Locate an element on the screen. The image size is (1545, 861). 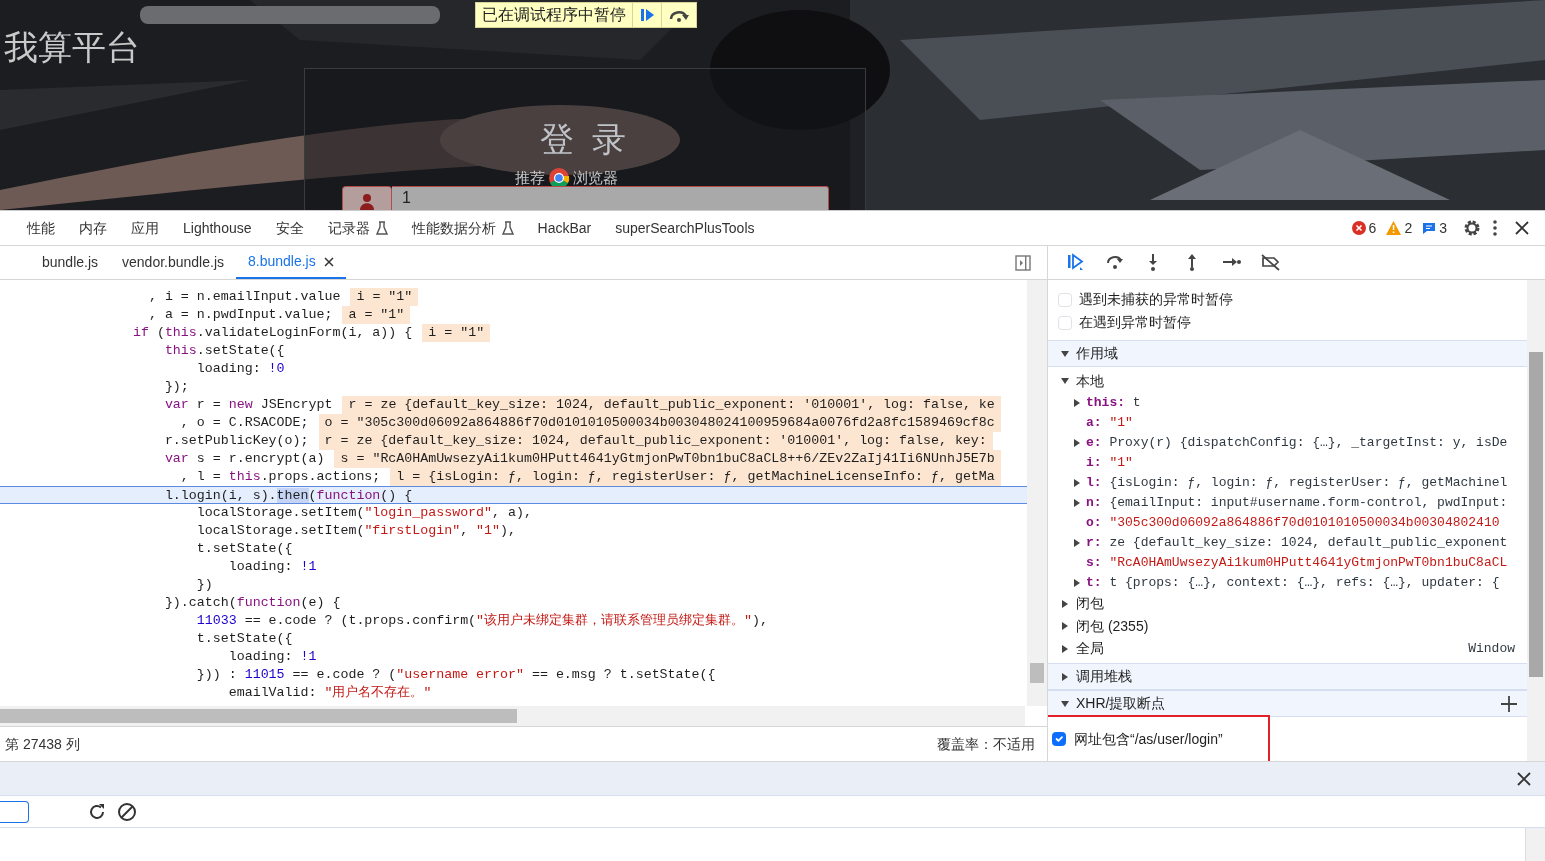
clear-button is located at coordinates (127, 811).